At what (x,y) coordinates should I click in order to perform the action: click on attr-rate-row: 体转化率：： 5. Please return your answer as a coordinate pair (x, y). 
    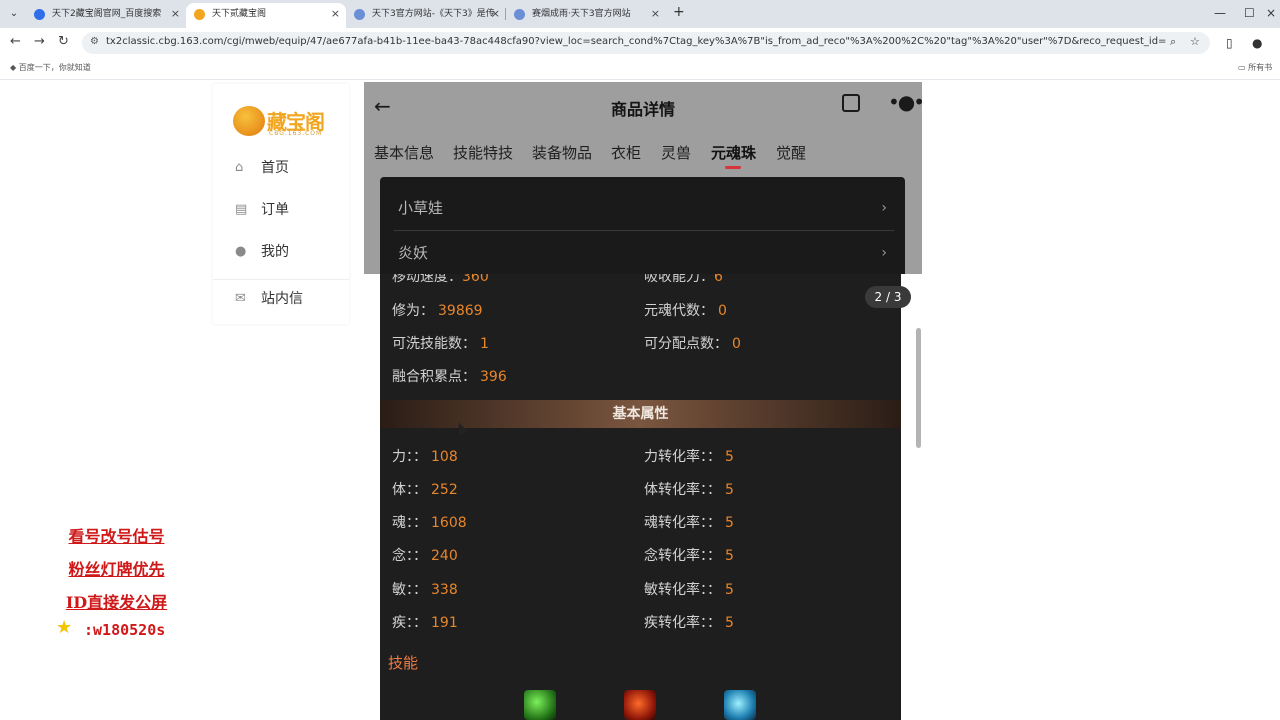
    Looking at the image, I should click on (689, 489).